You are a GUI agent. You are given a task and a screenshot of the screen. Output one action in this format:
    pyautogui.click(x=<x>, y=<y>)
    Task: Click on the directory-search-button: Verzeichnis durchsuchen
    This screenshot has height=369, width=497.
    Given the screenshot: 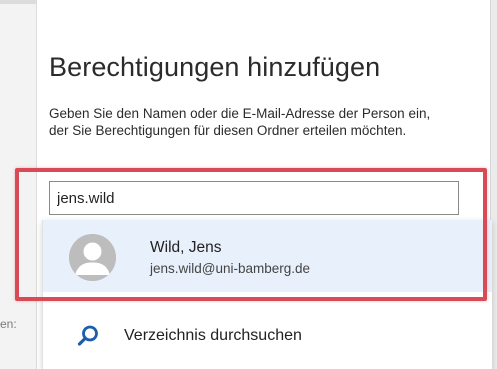 What is the action you would take?
    pyautogui.click(x=267, y=337)
    